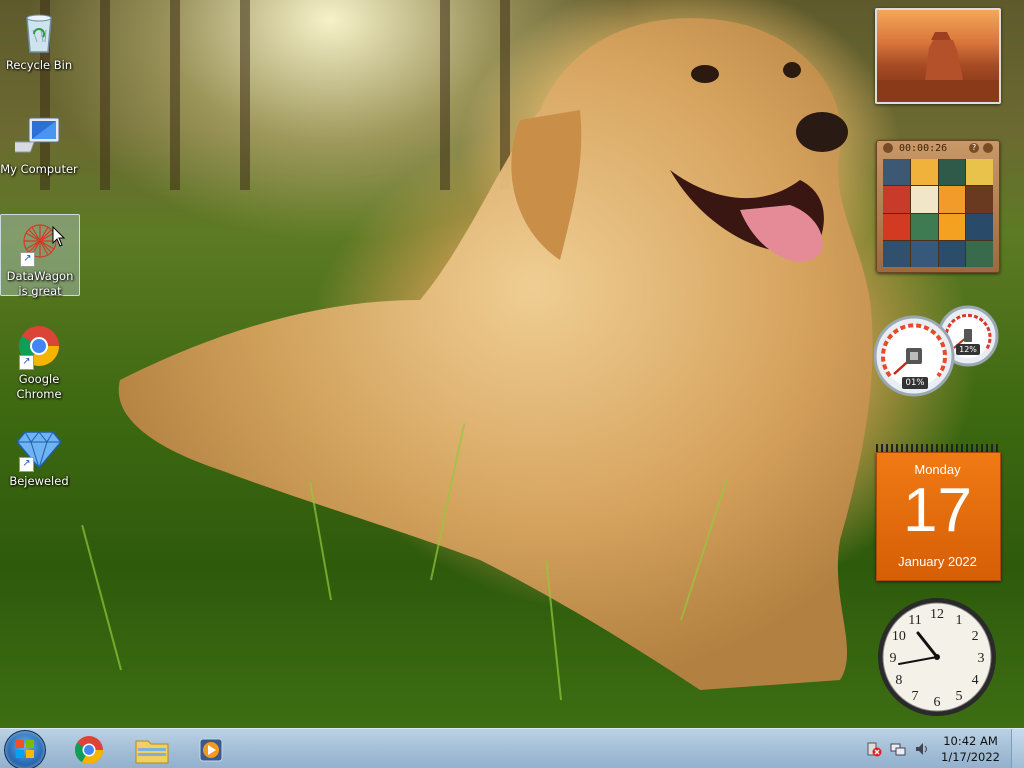 The image size is (1024, 768). I want to click on chrome-taskbar-button, so click(90, 749).